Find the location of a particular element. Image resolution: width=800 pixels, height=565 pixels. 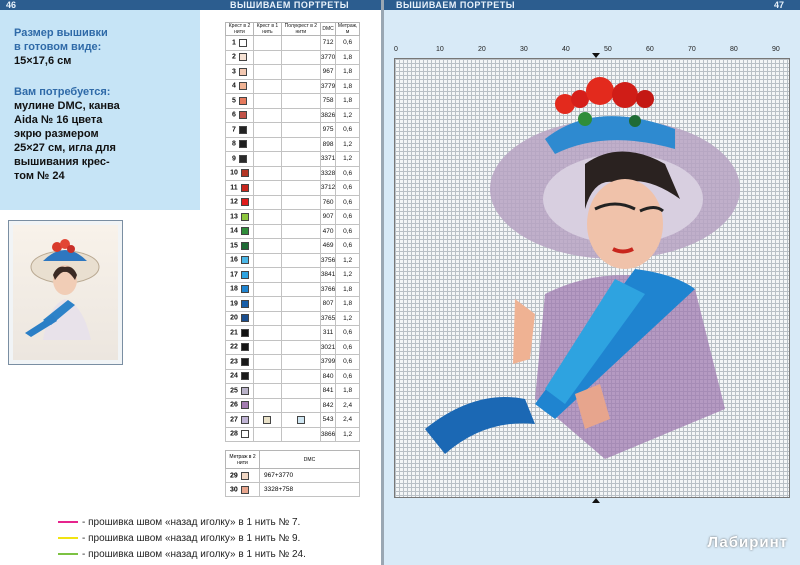

key-number: 27 is located at coordinates (234, 420).